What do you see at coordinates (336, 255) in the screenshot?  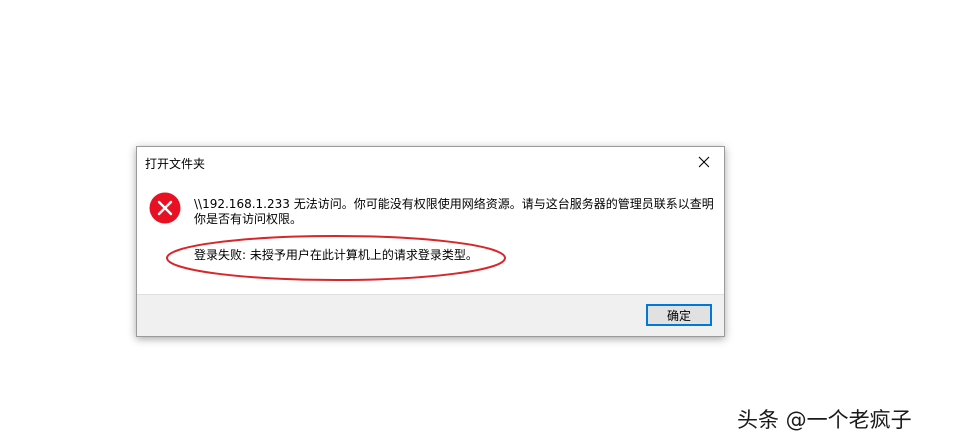 I see `error-detail: 登录失败: 未授予用户在此计算机上的请求登录类型。` at bounding box center [336, 255].